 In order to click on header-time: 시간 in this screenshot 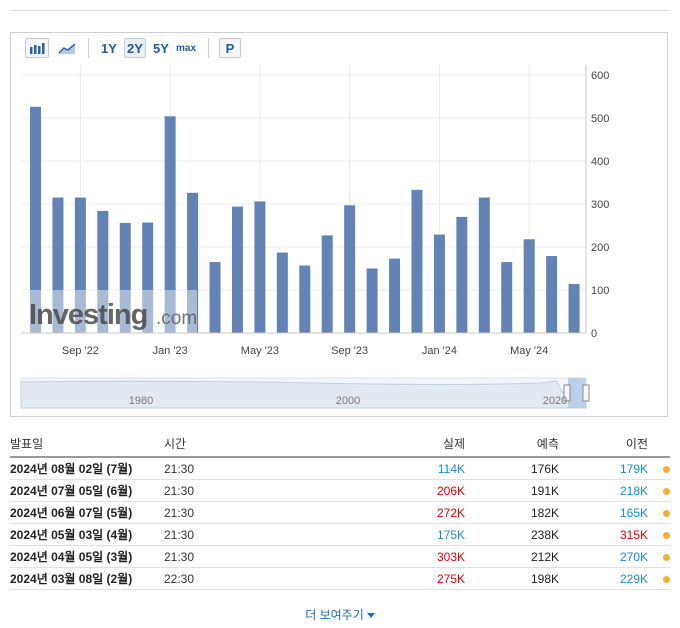, I will do `click(204, 444)`.